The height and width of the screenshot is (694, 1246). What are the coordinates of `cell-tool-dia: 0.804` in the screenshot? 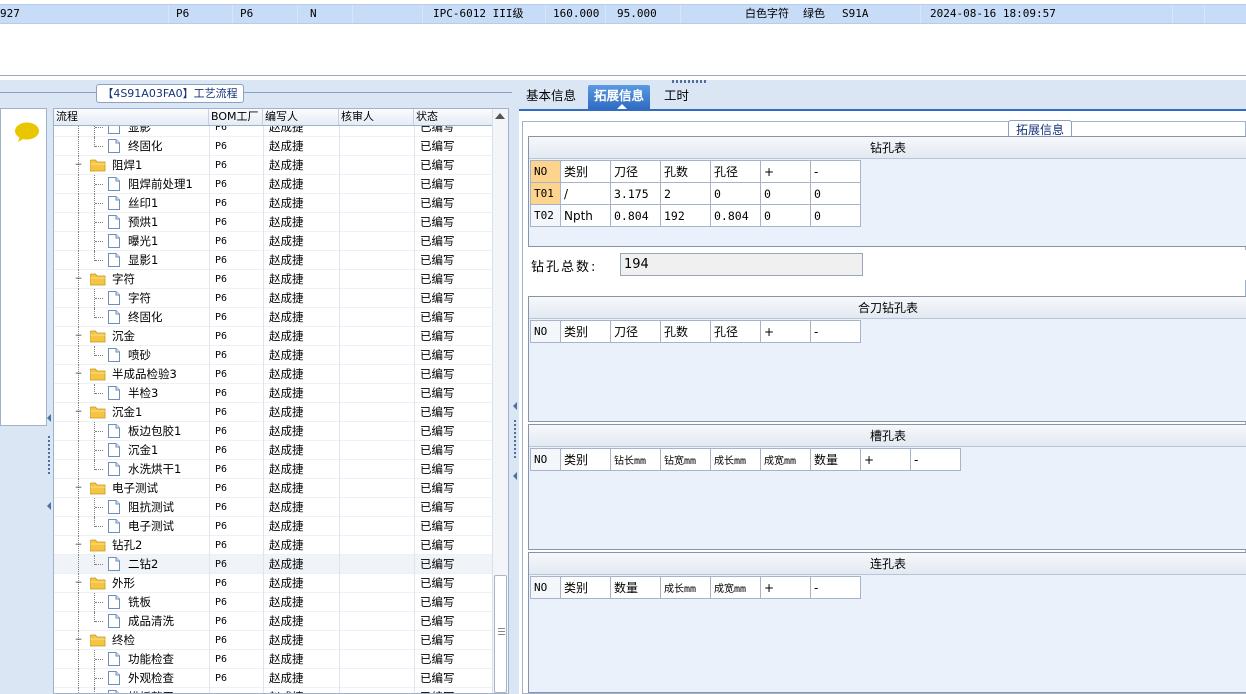 It's located at (635, 215).